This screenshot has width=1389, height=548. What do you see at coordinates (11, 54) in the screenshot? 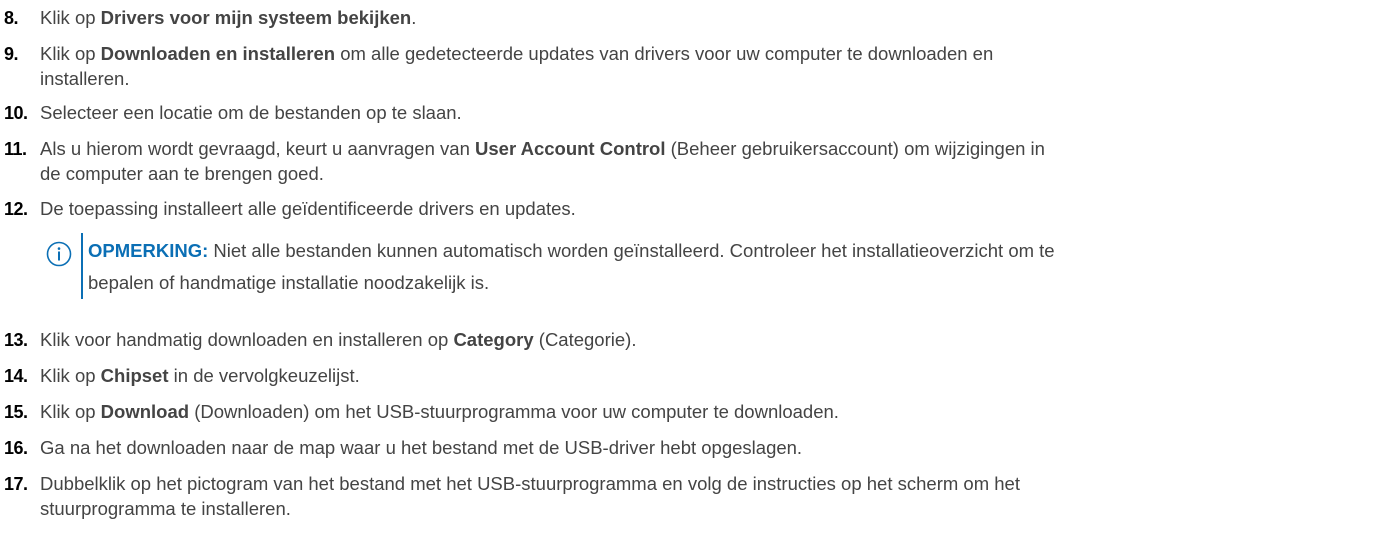
I see `step-number: 9.` at bounding box center [11, 54].